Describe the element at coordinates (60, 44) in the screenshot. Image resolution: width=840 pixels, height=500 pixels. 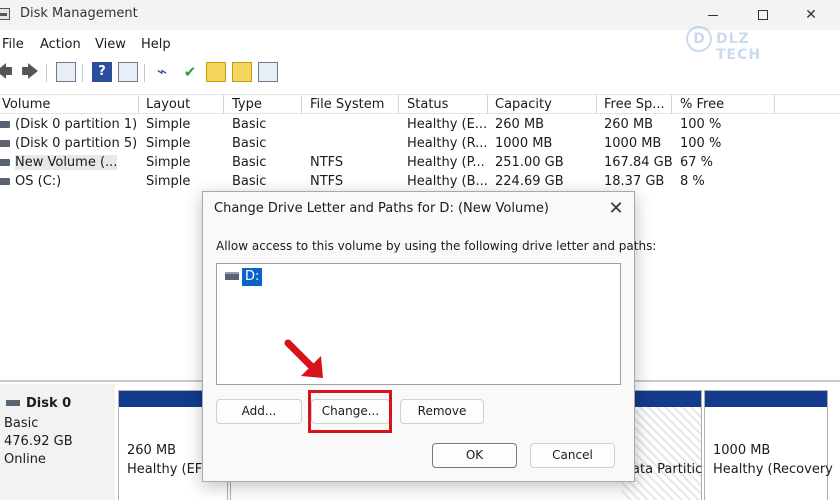
I see `menu-action: Action` at that location.